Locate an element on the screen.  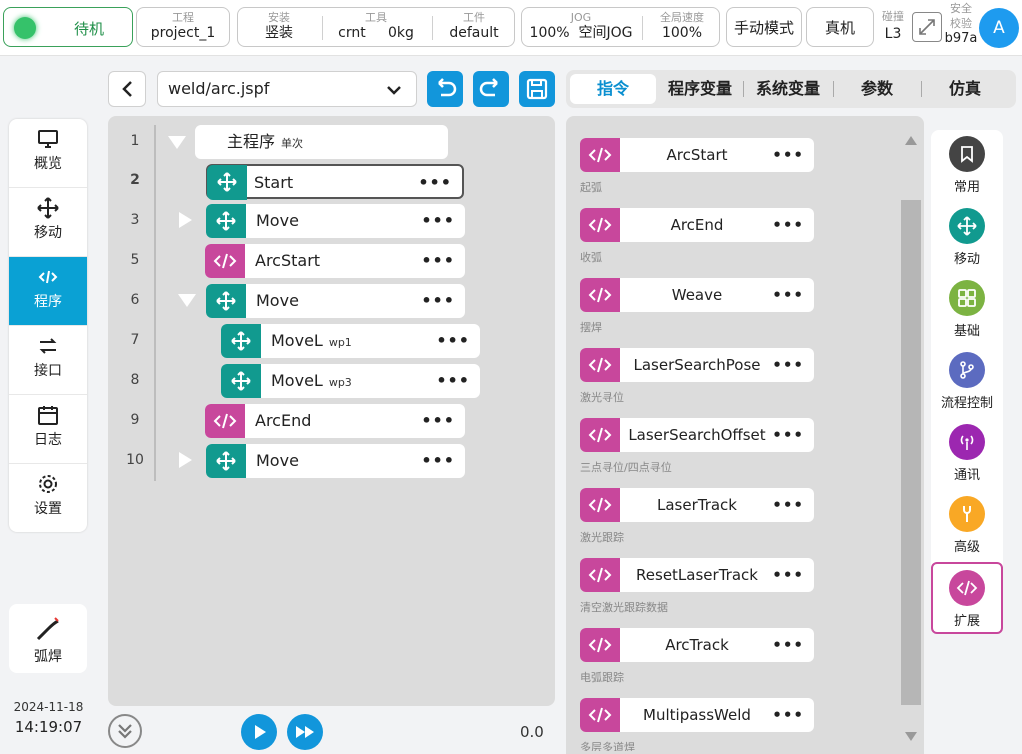
scroll-down-icon is located at coordinates (911, 736).